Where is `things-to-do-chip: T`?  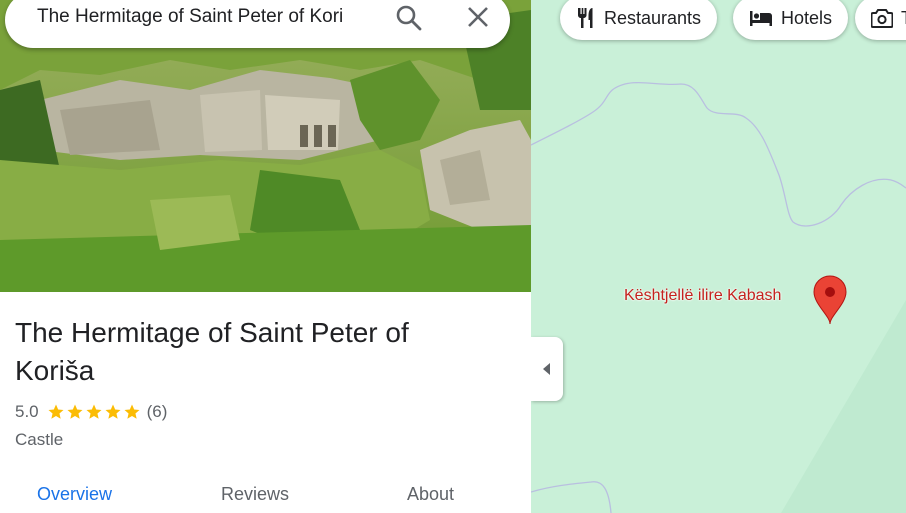 things-to-do-chip: T is located at coordinates (880, 20).